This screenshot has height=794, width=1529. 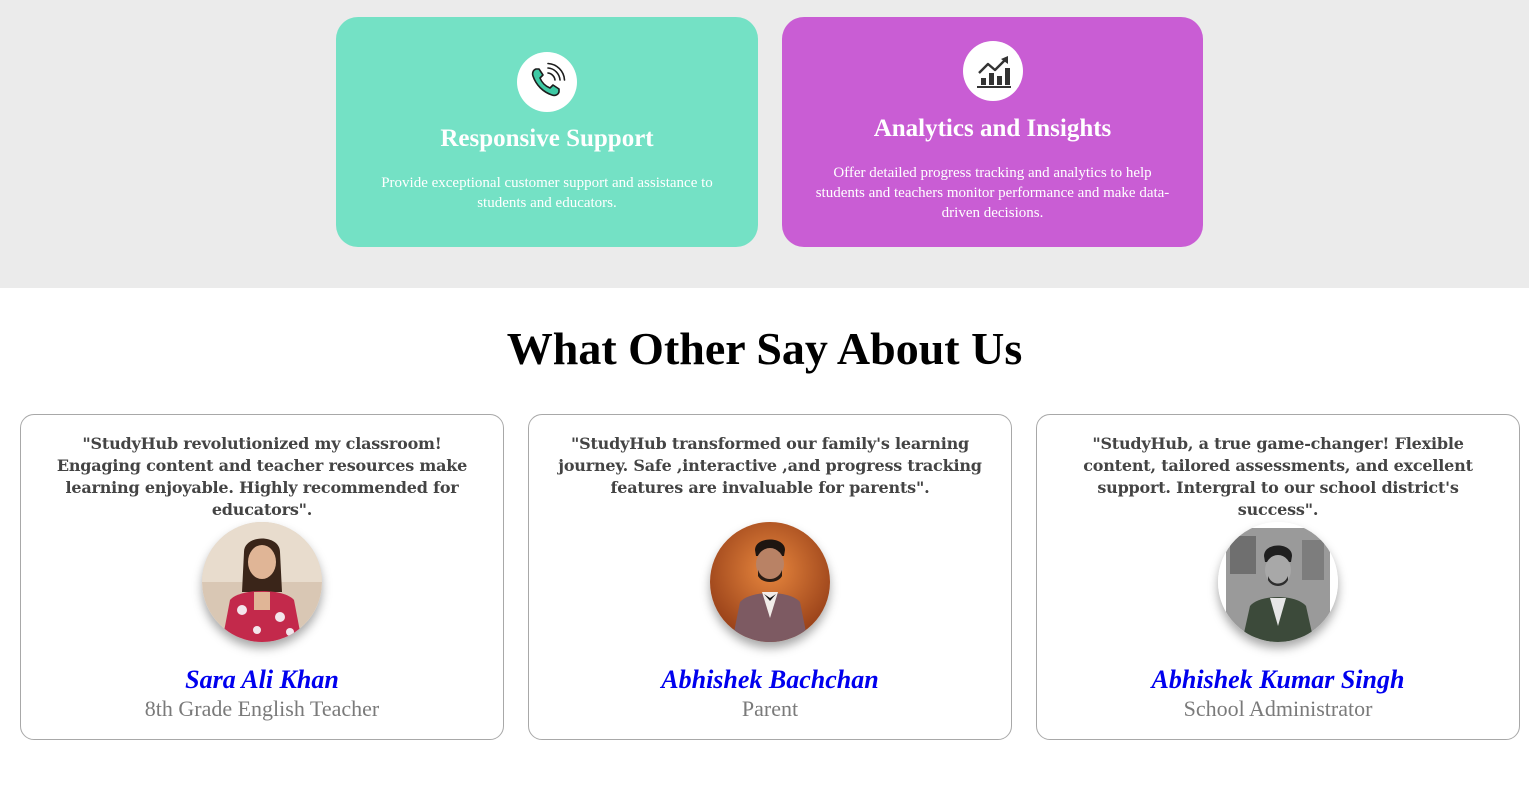 I want to click on person-name: Abhishek Kumar Singh, so click(x=1278, y=679).